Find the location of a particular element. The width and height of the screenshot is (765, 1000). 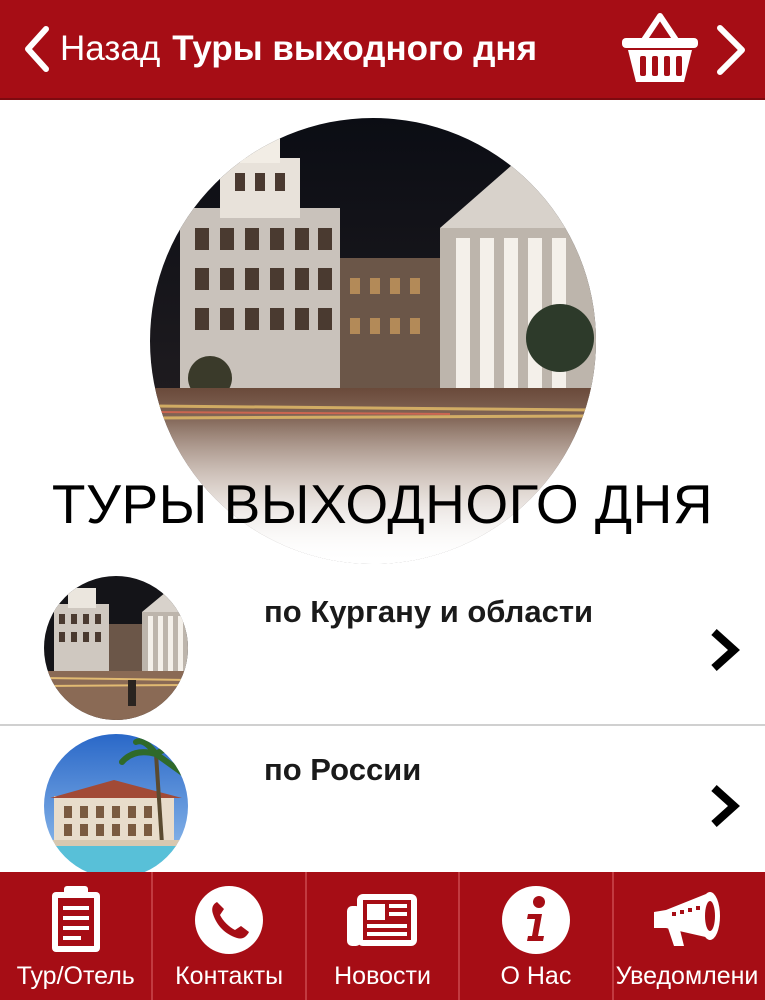

tab-news: Новости is located at coordinates (384, 936).